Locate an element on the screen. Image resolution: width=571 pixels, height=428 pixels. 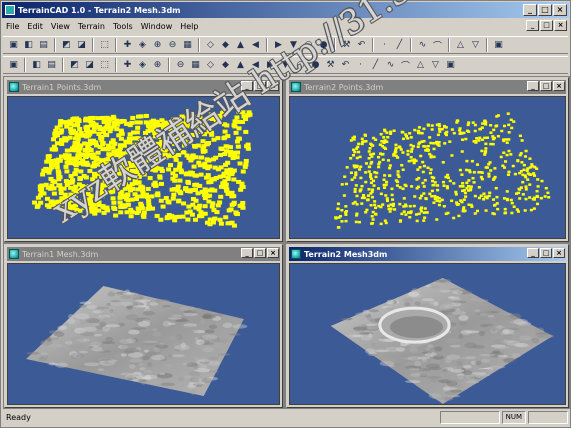
mesh-icon: ▦ is located at coordinates (195, 65).